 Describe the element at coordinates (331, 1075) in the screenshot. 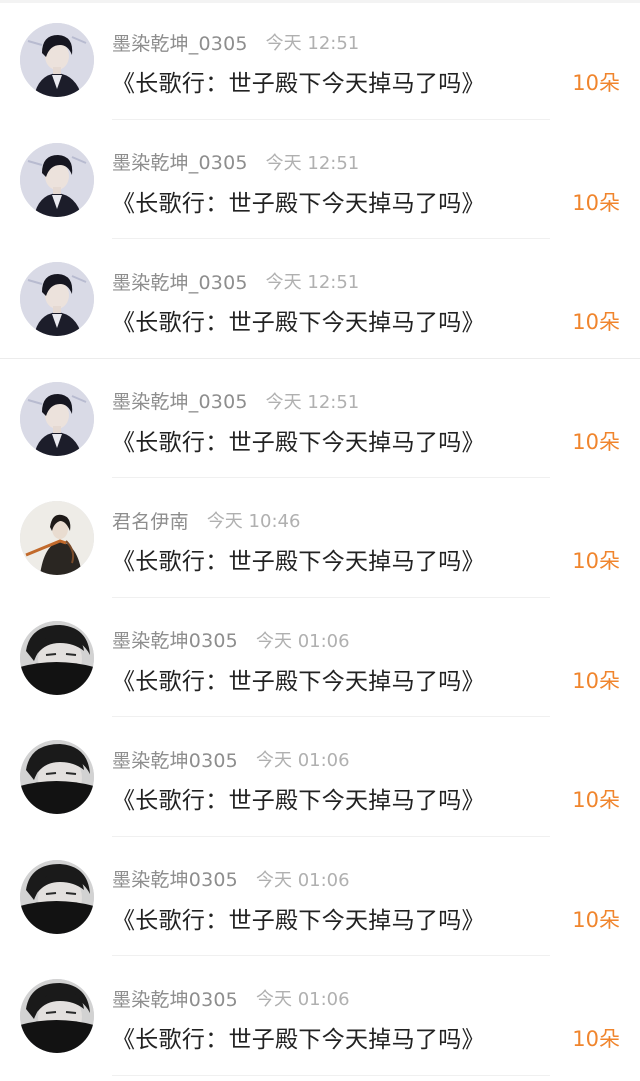

I see `row-divider` at that location.